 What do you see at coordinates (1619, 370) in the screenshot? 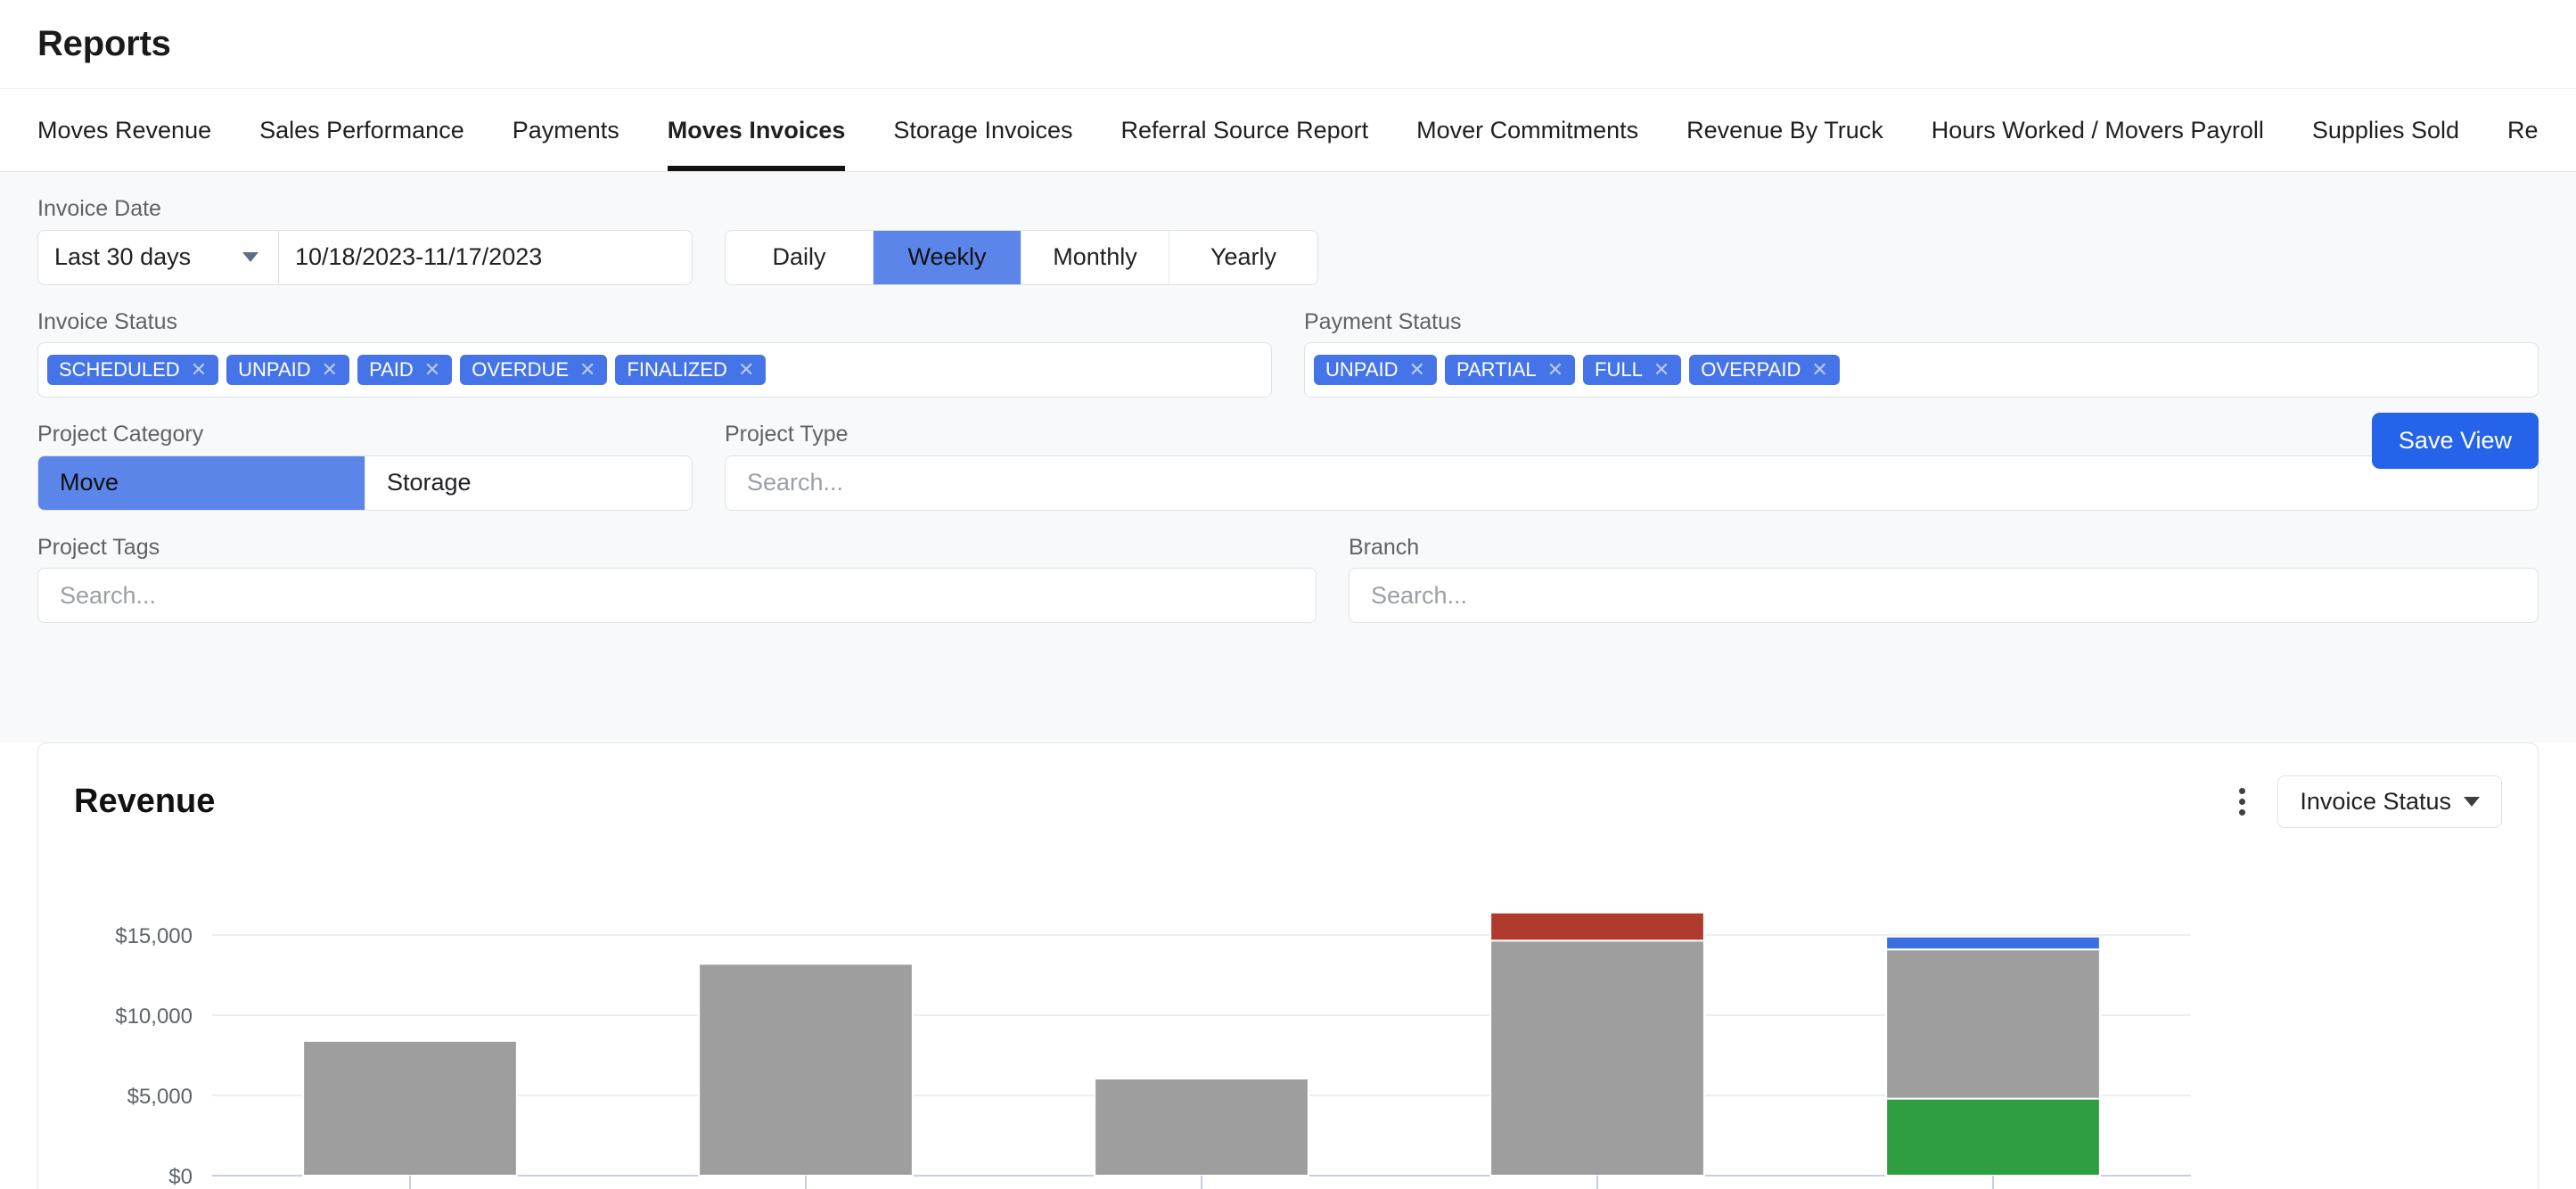
I see `chip-label: FULL` at bounding box center [1619, 370].